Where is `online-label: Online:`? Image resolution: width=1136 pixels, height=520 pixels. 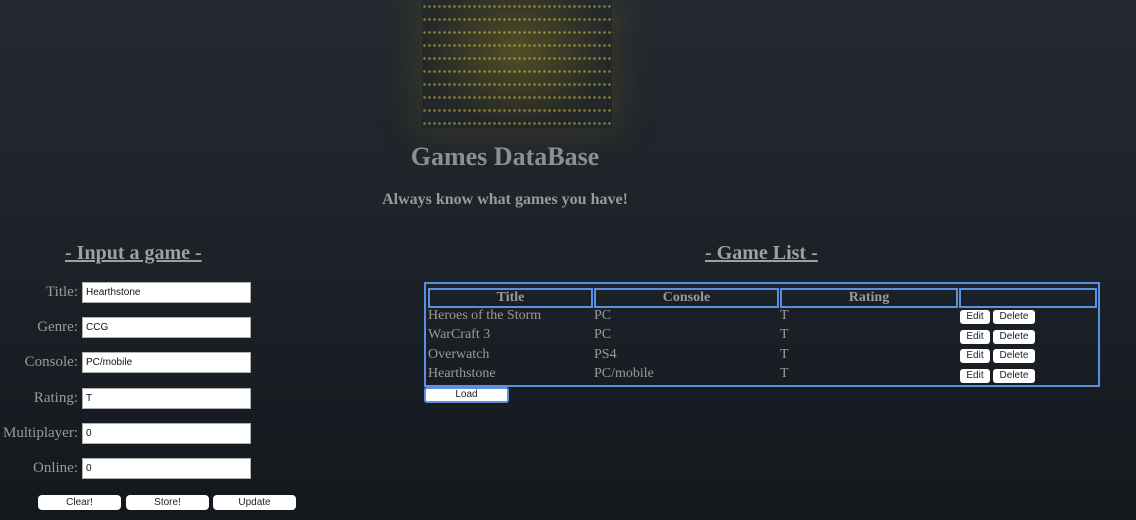 online-label: Online: is located at coordinates (55, 468).